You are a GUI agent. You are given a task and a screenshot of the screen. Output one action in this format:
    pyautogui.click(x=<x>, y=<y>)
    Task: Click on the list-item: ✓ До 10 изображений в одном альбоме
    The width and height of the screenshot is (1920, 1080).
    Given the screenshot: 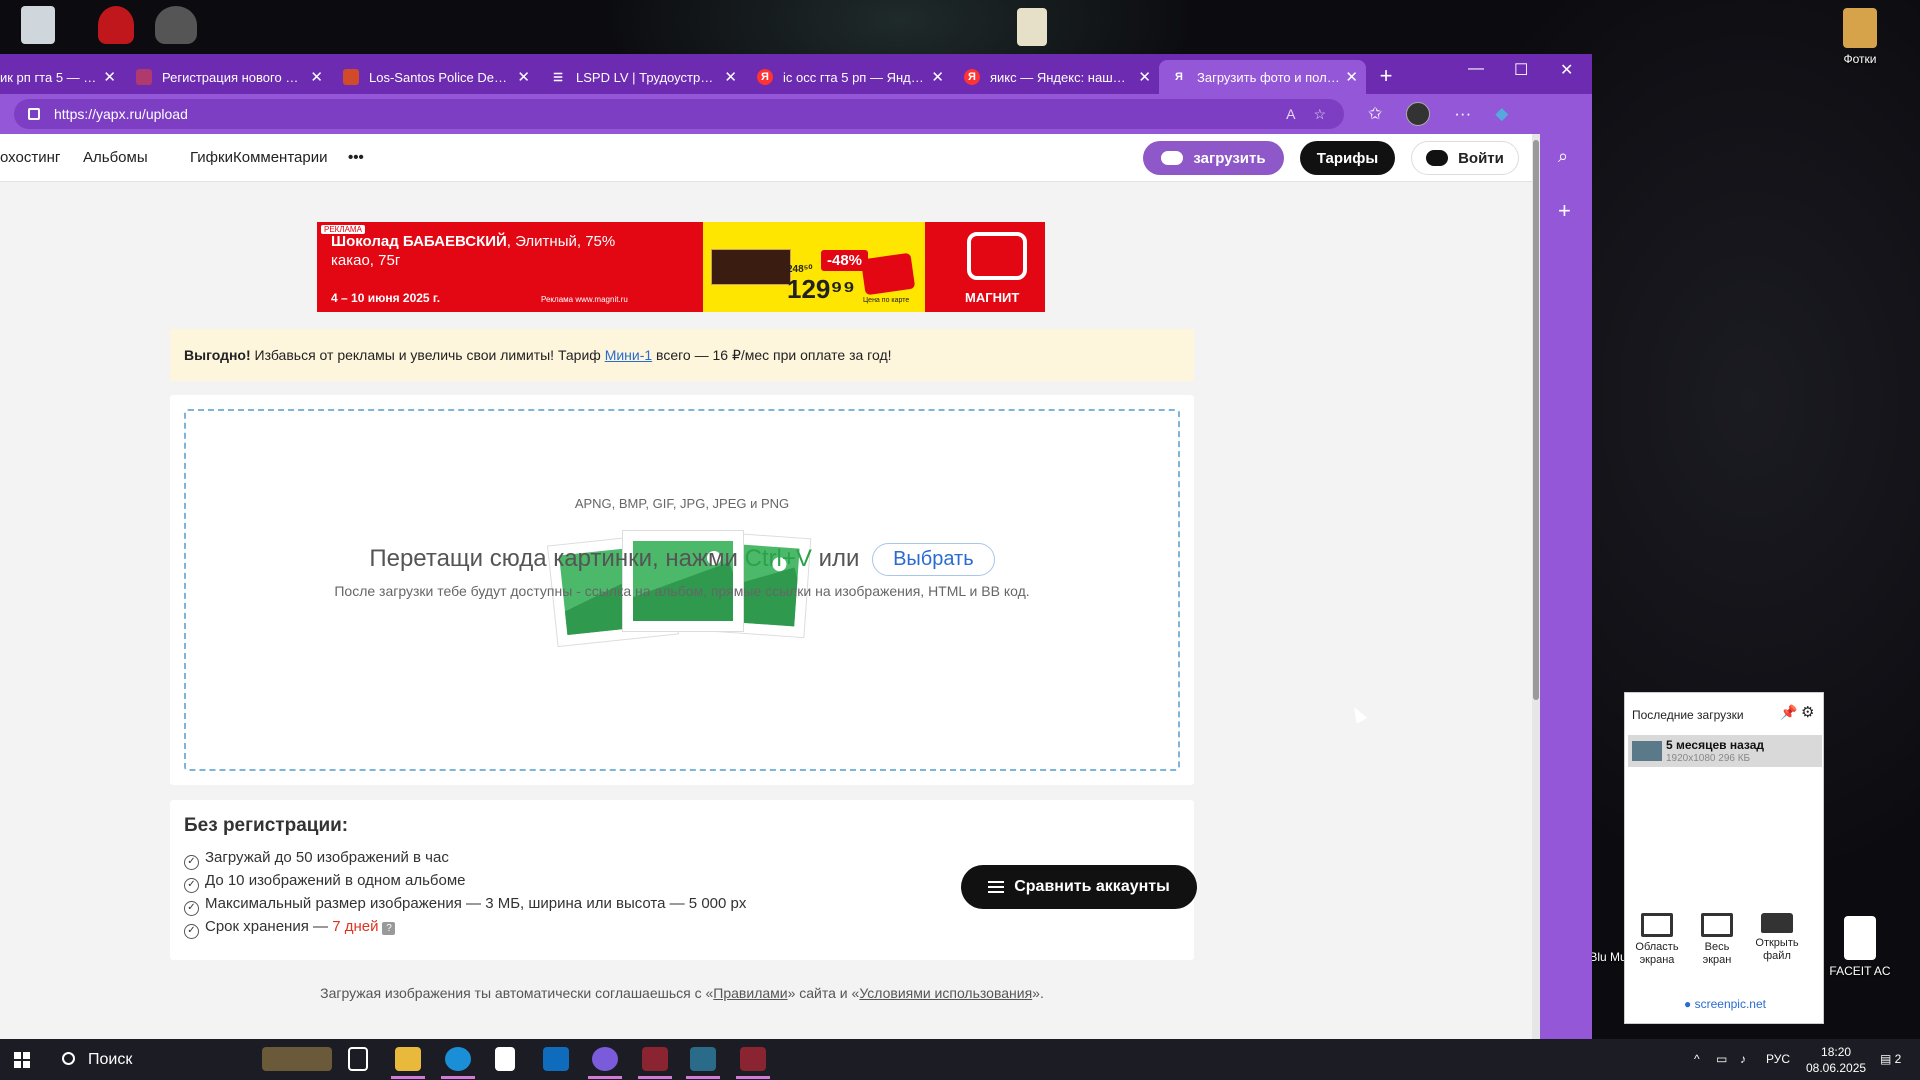 What is the action you would take?
    pyautogui.click(x=325, y=882)
    